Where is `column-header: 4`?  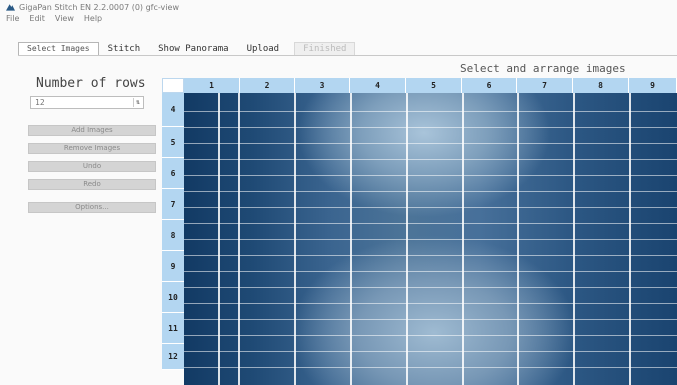 column-header: 4 is located at coordinates (378, 85).